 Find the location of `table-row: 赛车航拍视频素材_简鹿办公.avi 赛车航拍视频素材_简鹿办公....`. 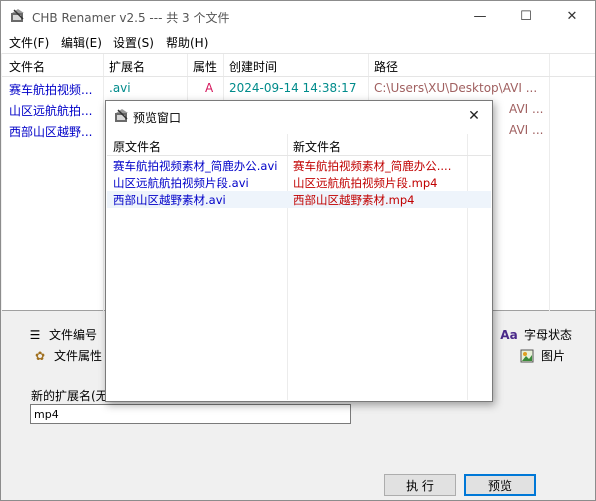

table-row: 赛车航拍视频素材_简鹿办公.avi 赛车航拍视频素材_简鹿办公.... is located at coordinates (299, 165).